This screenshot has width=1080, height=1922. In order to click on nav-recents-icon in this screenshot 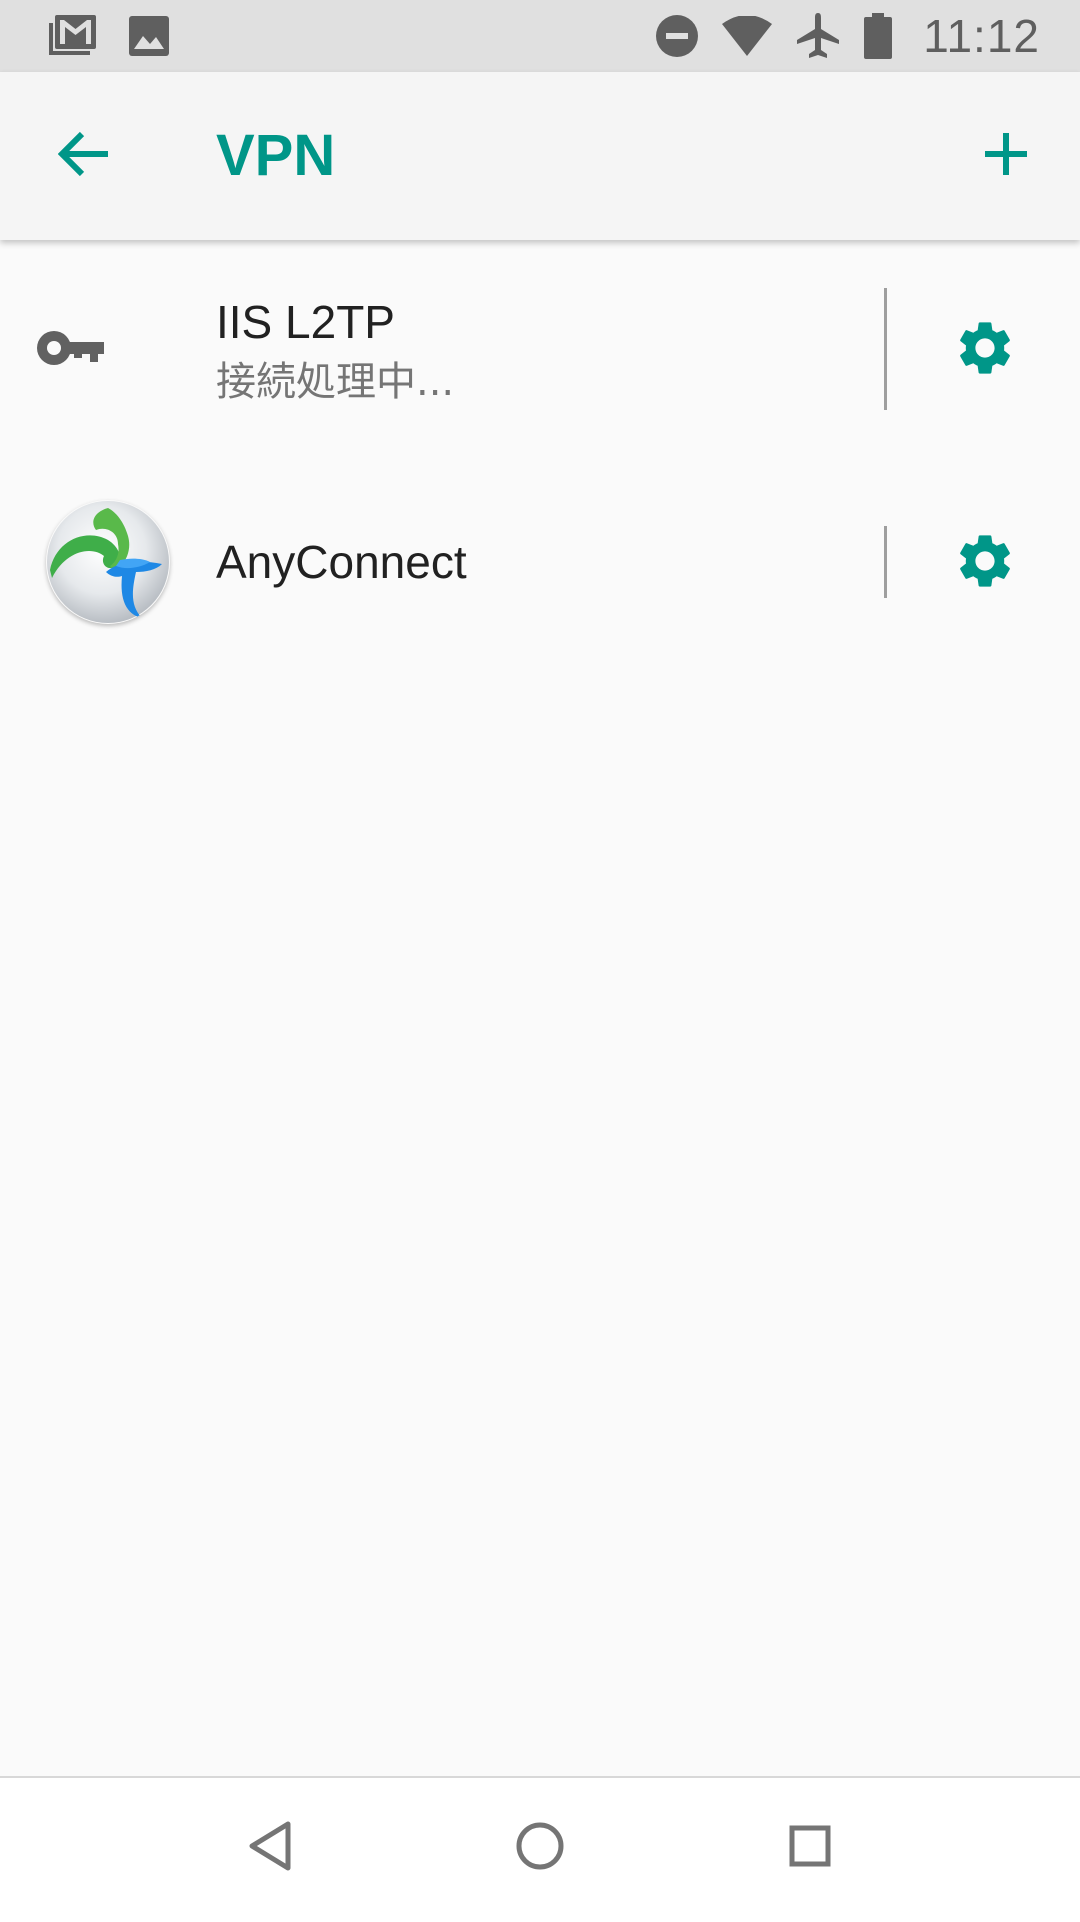, I will do `click(810, 1848)`.